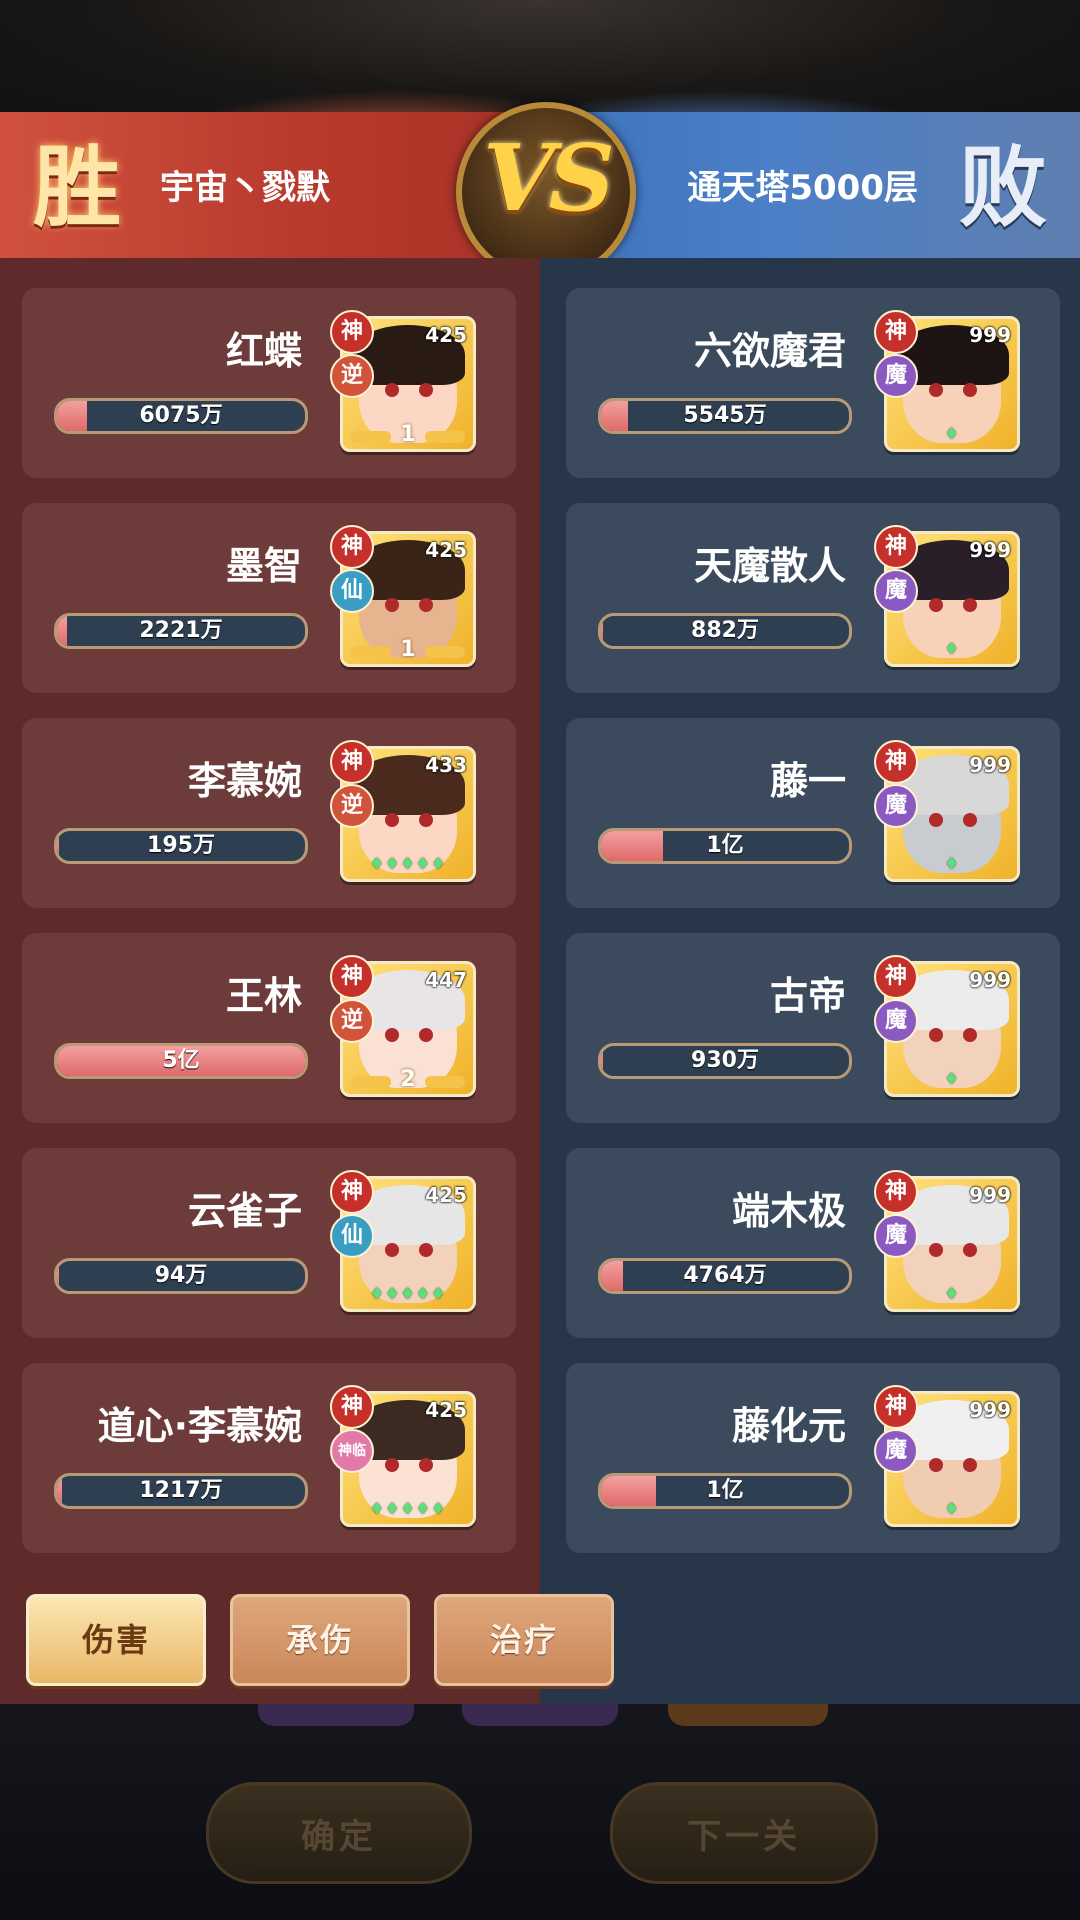  I want to click on damage-bar: 2221万, so click(181, 631).